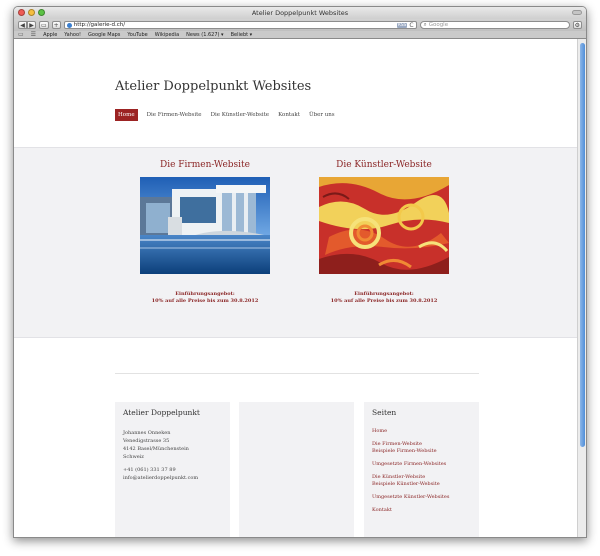 Image resolution: width=600 pixels, height=556 pixels. What do you see at coordinates (41, 12) in the screenshot?
I see `zoom-window-icon` at bounding box center [41, 12].